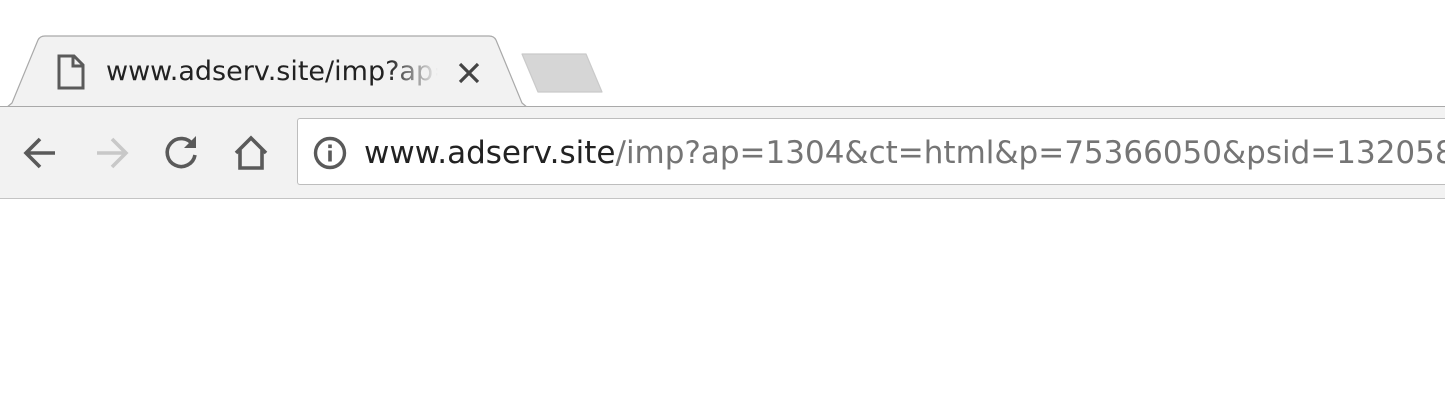  Describe the element at coordinates (251, 153) in the screenshot. I see `home-icon` at that location.